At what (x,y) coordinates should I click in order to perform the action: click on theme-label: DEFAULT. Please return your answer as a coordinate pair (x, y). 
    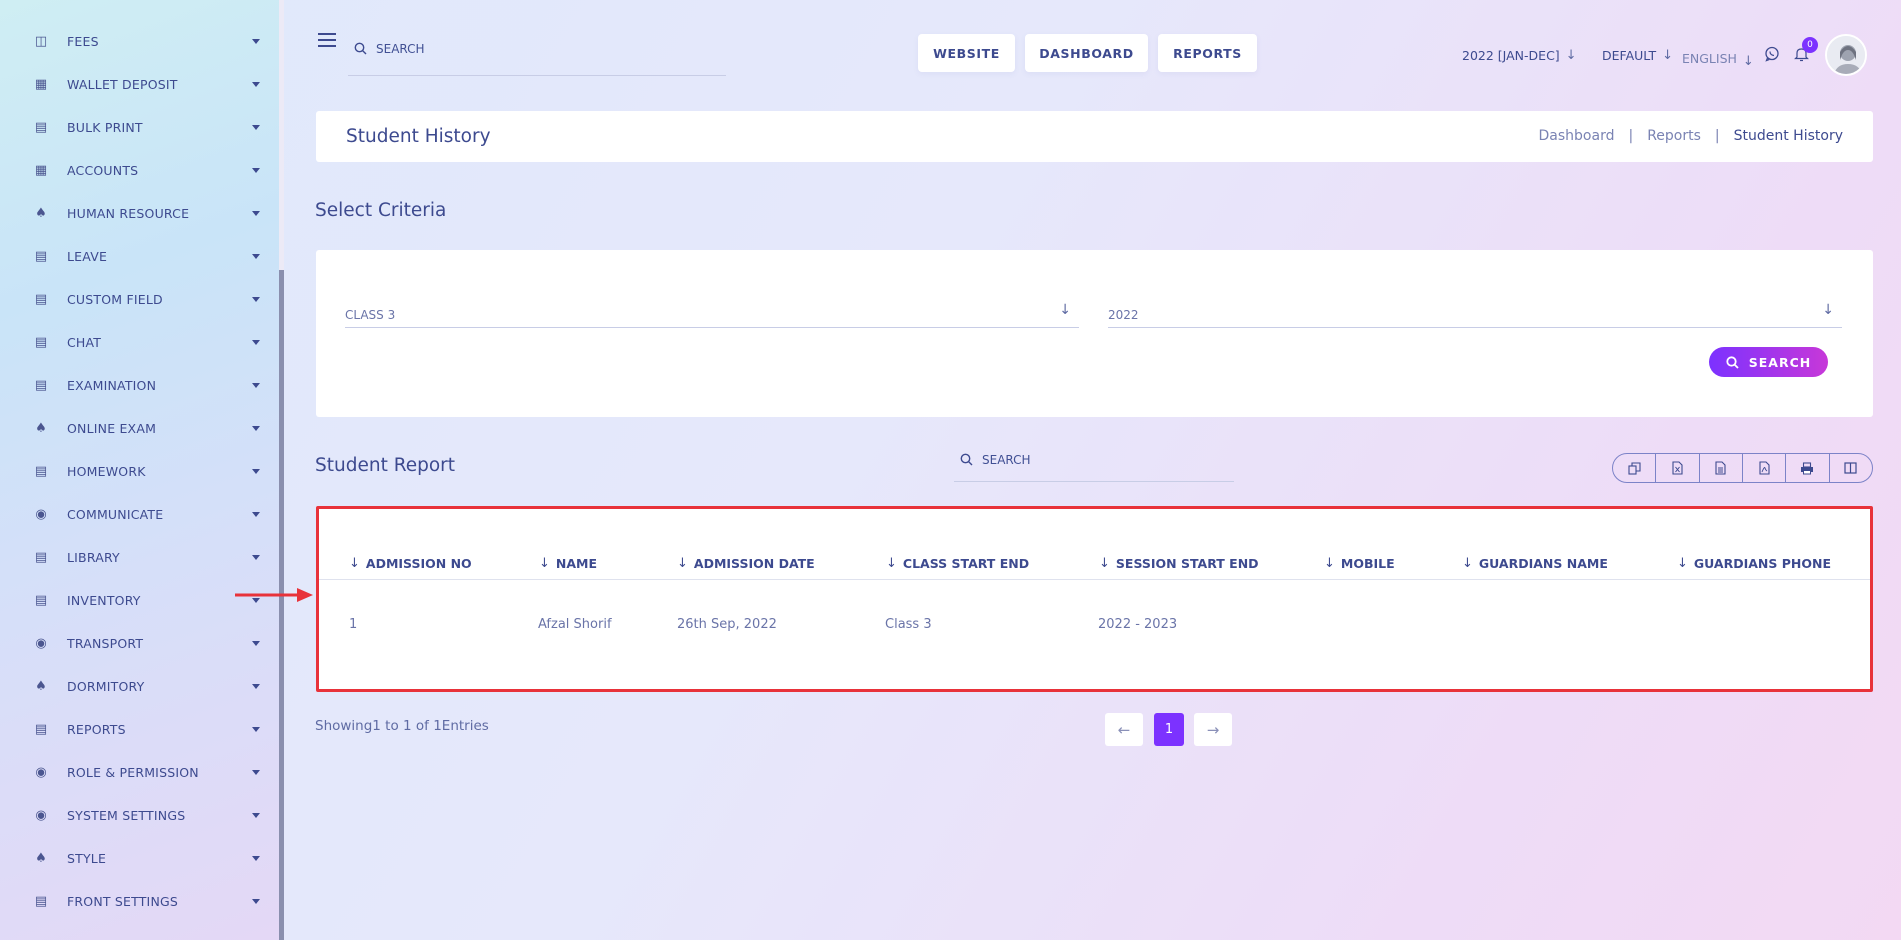
    Looking at the image, I should click on (1629, 55).